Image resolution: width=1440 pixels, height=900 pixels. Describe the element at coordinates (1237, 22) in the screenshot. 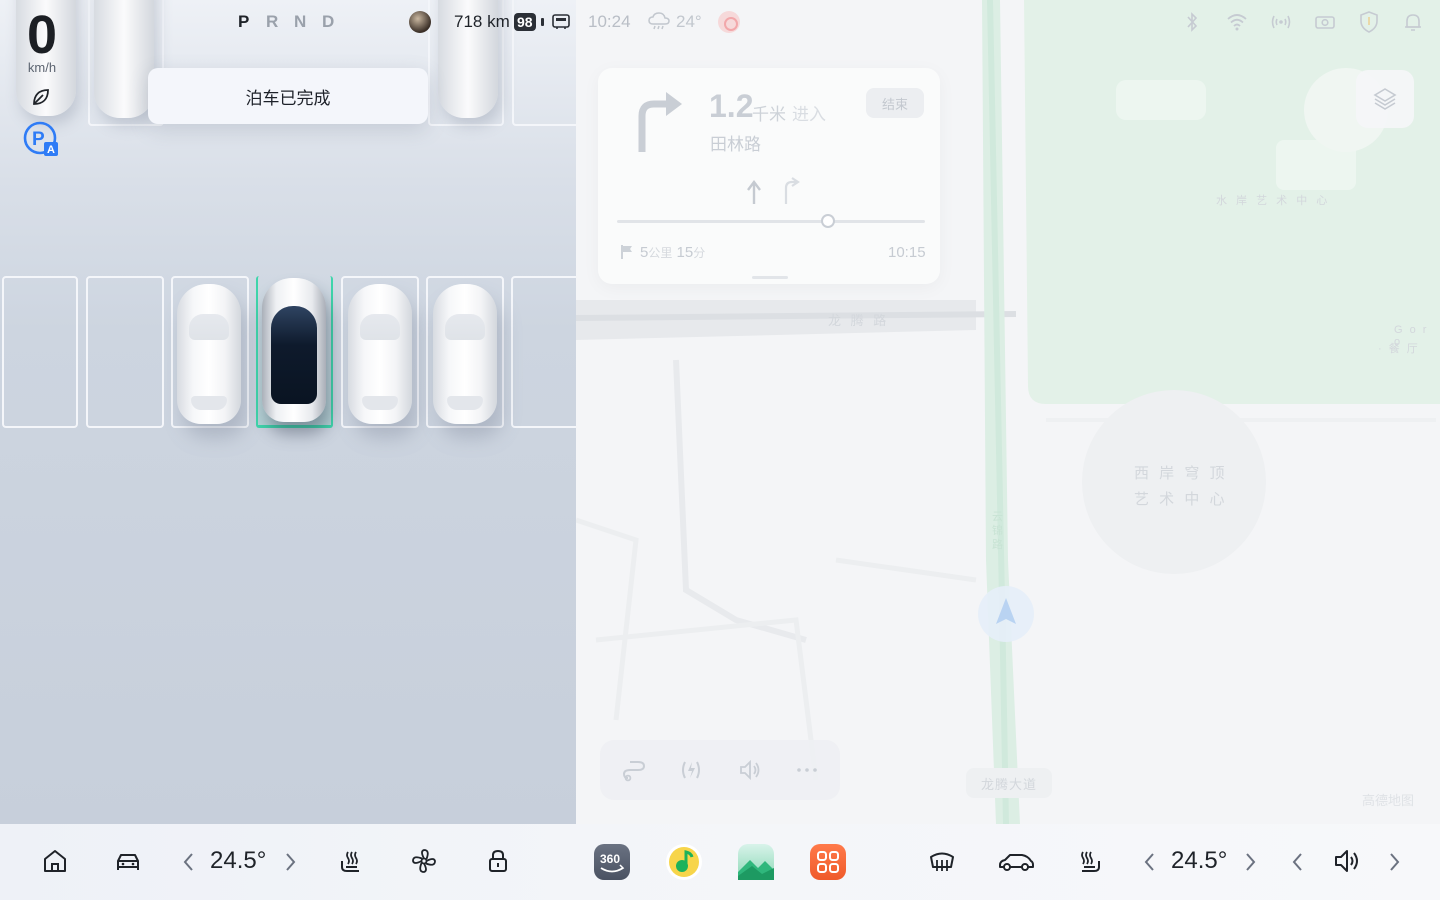

I see `wifi-icon` at that location.